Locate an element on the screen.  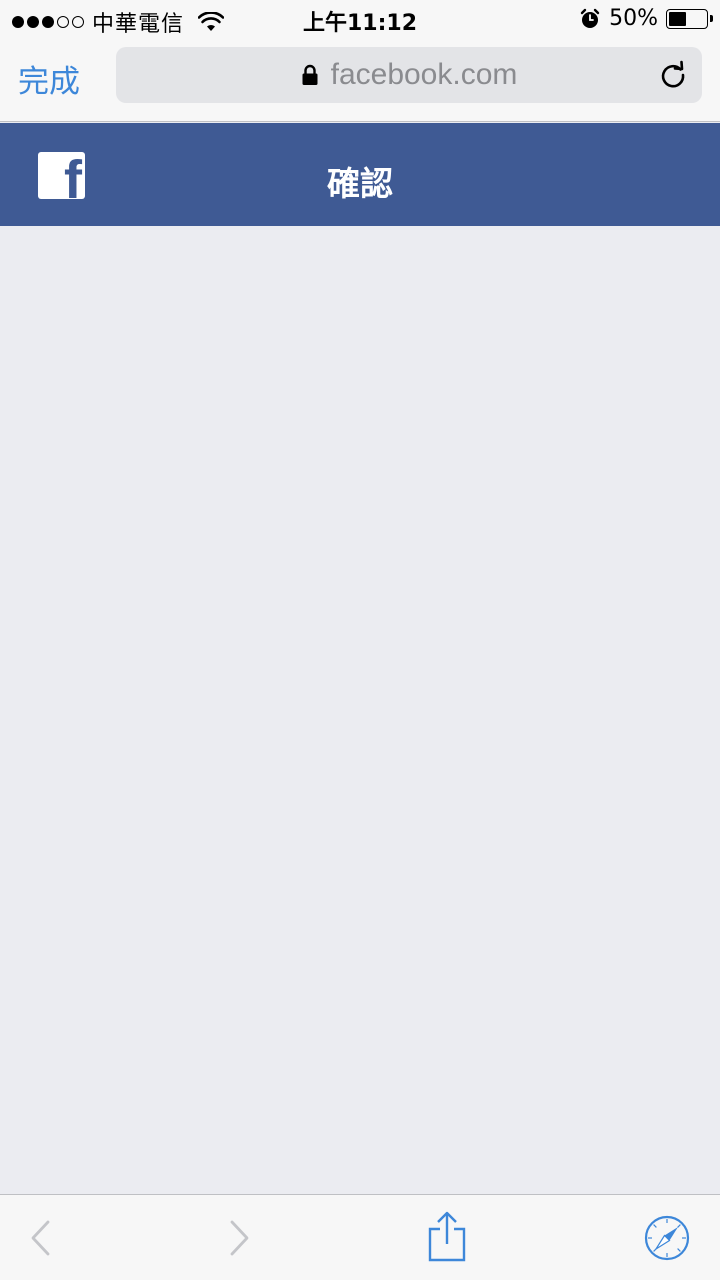
battery-level-fill is located at coordinates (677, 18).